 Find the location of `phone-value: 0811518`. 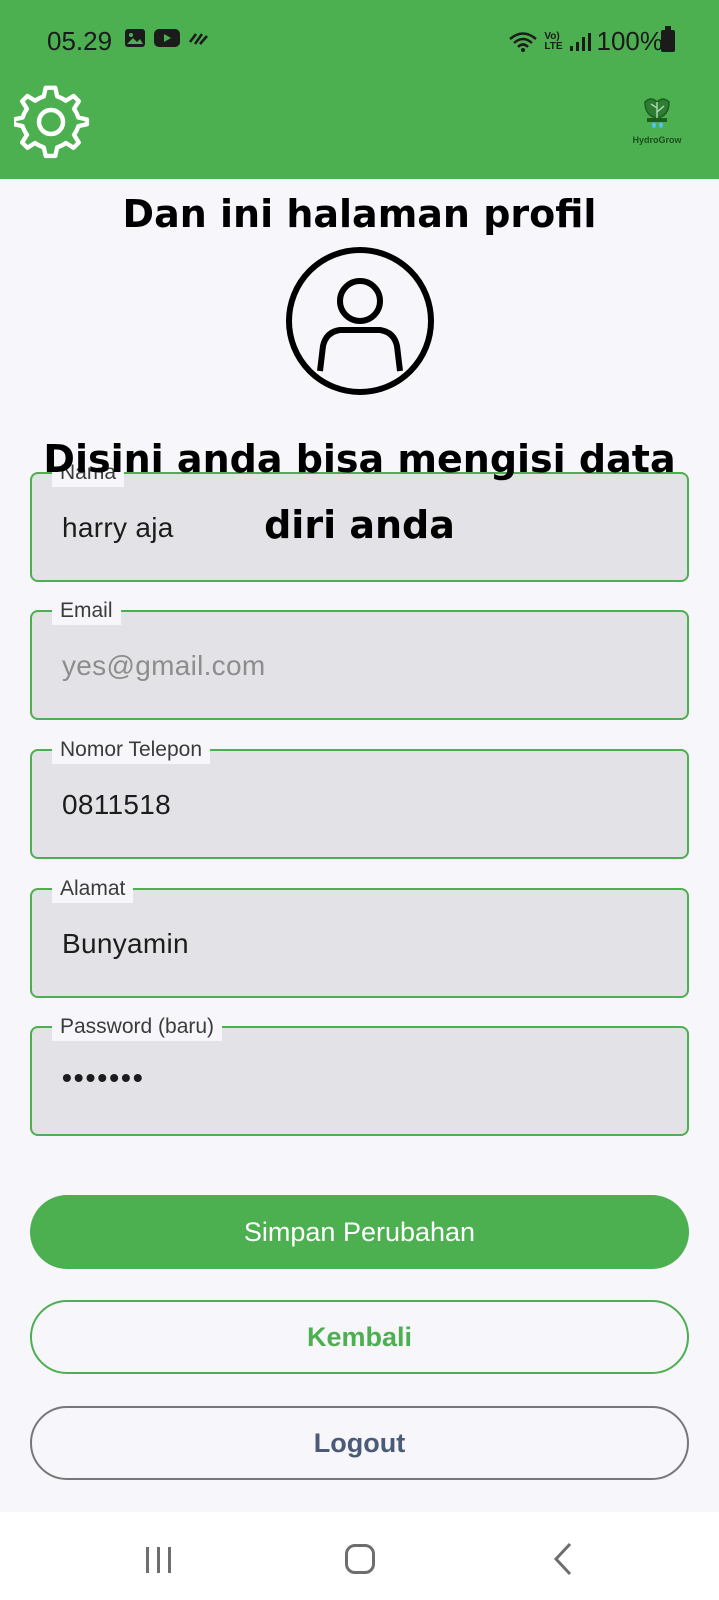

phone-value: 0811518 is located at coordinates (116, 805).